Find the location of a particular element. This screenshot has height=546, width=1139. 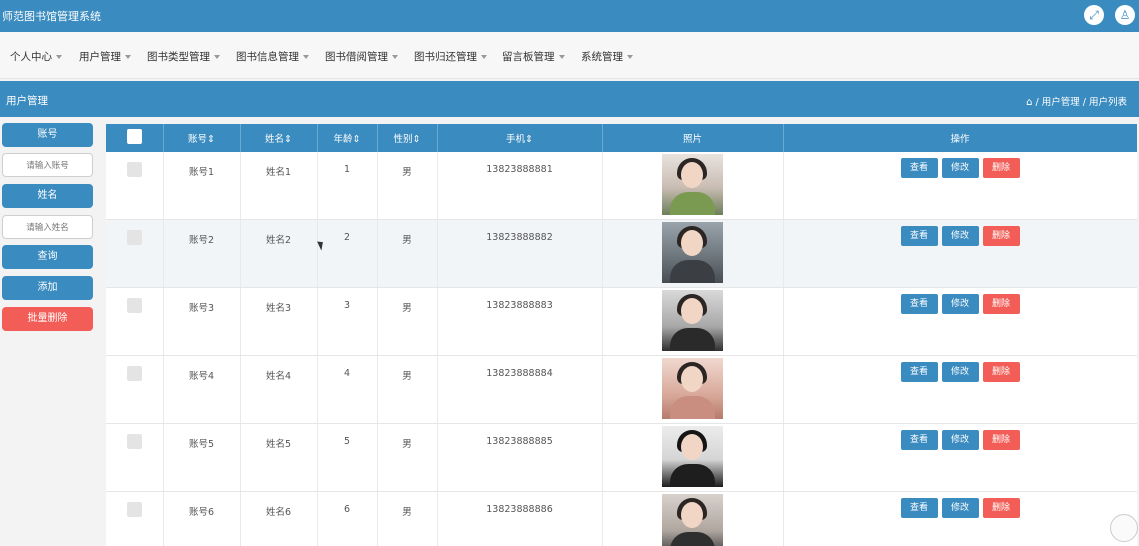

nav-item-book-type-management: 图书类型管理 is located at coordinates (183, 56).